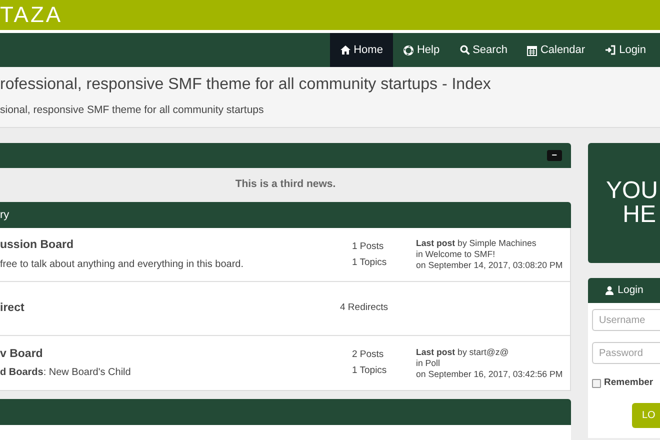  Describe the element at coordinates (609, 290) in the screenshot. I see `user-icon` at that location.